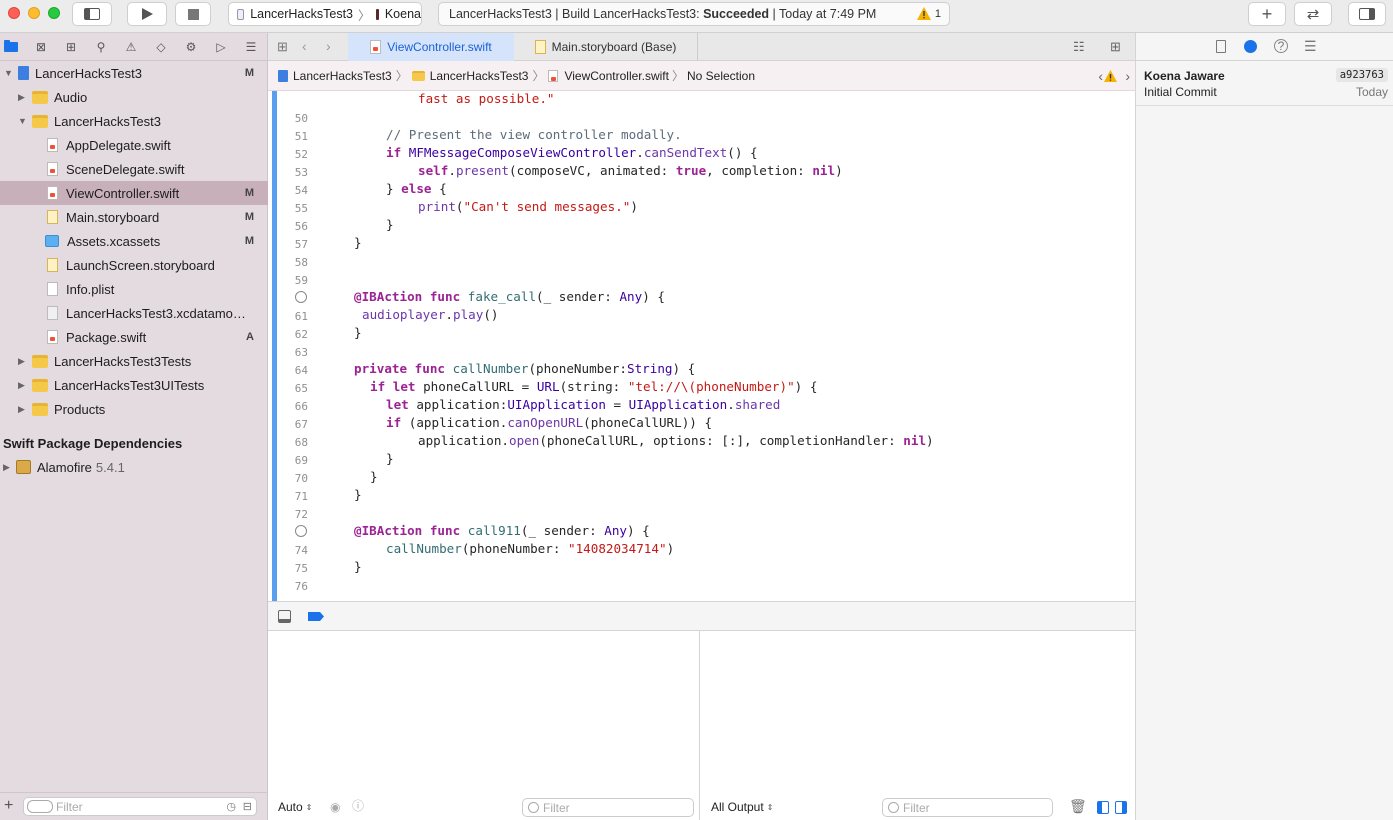  I want to click on recent-files-icon: ◷, so click(231, 806).